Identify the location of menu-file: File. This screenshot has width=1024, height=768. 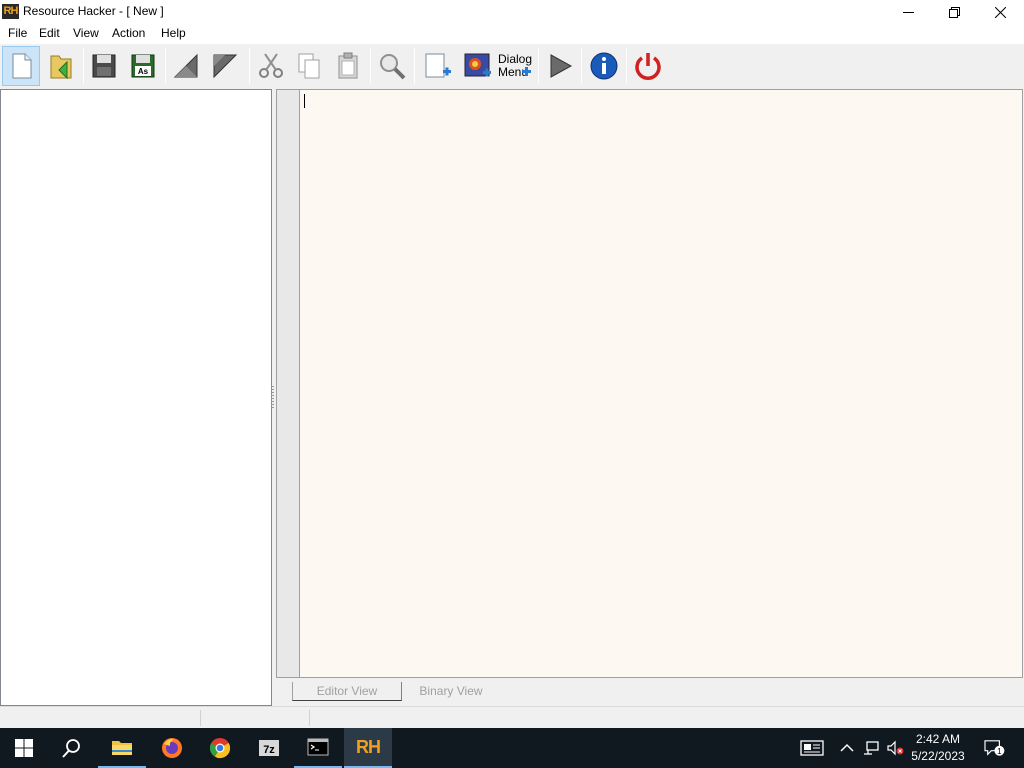
(17, 33).